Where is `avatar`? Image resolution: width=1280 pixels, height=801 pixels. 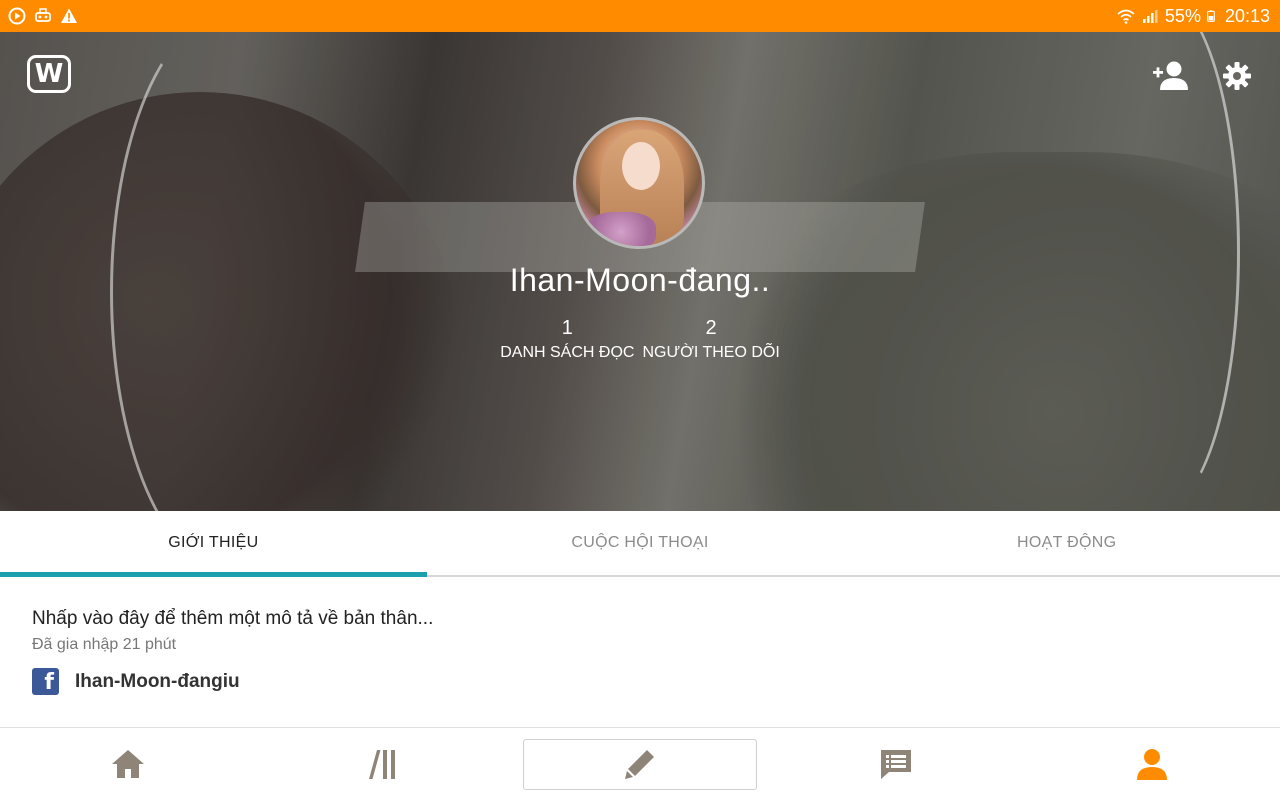 avatar is located at coordinates (639, 183).